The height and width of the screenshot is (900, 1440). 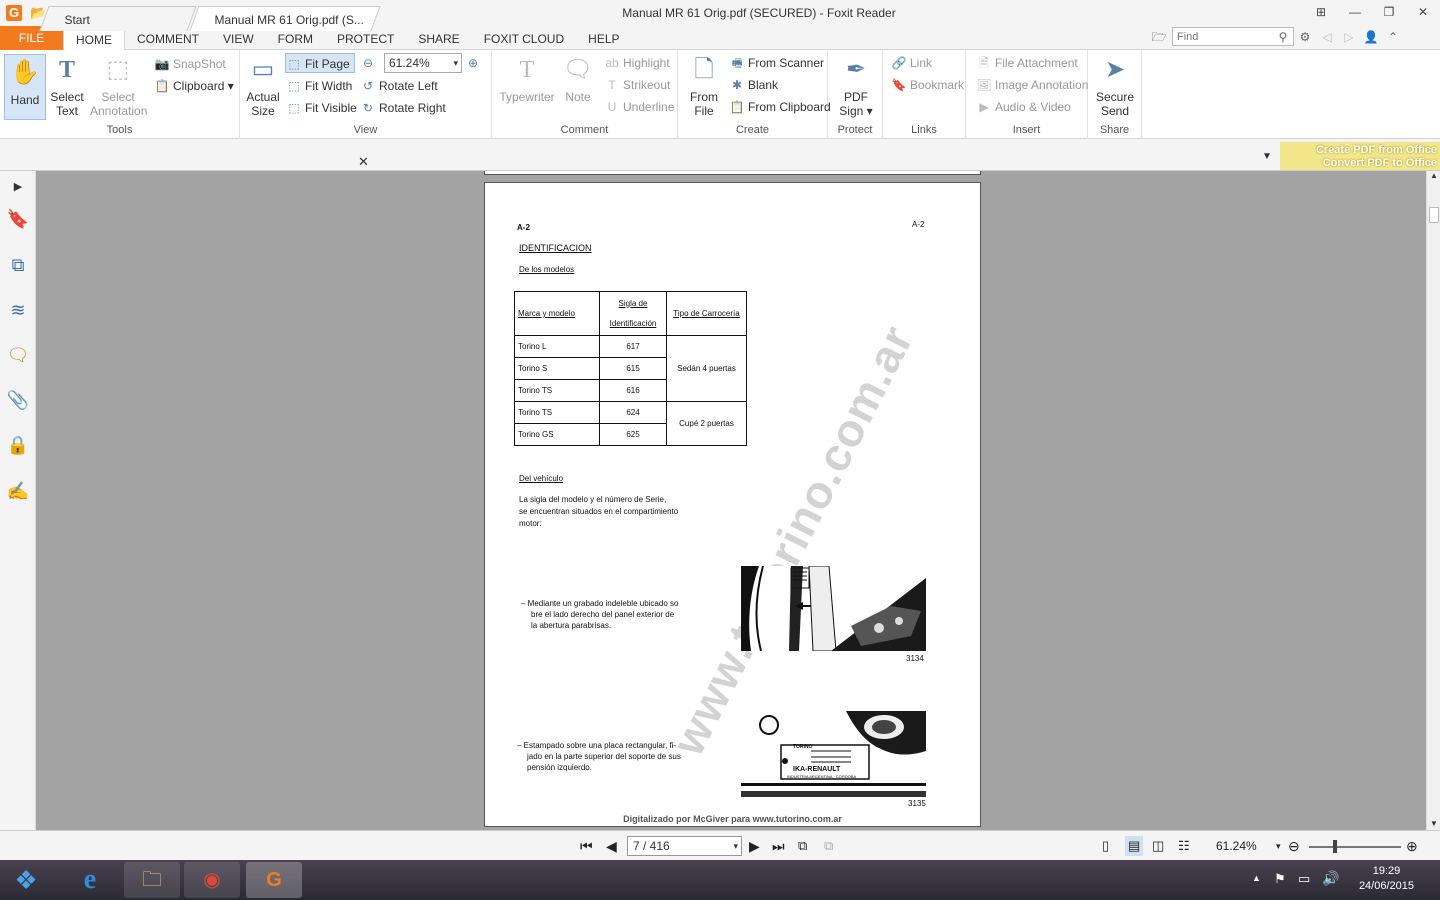 I want to click on attachments-icon: 📎, so click(x=18, y=400).